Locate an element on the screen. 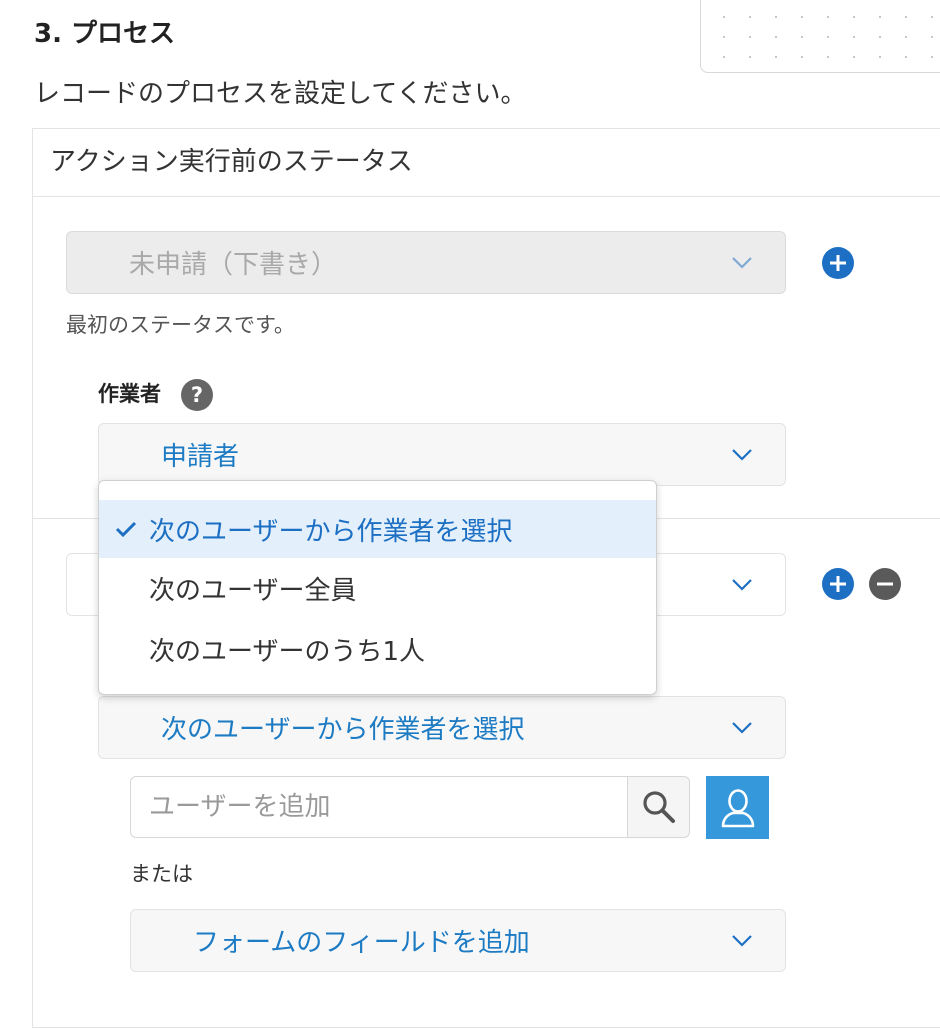 The height and width of the screenshot is (1028, 940). add-status-button is located at coordinates (838, 263).